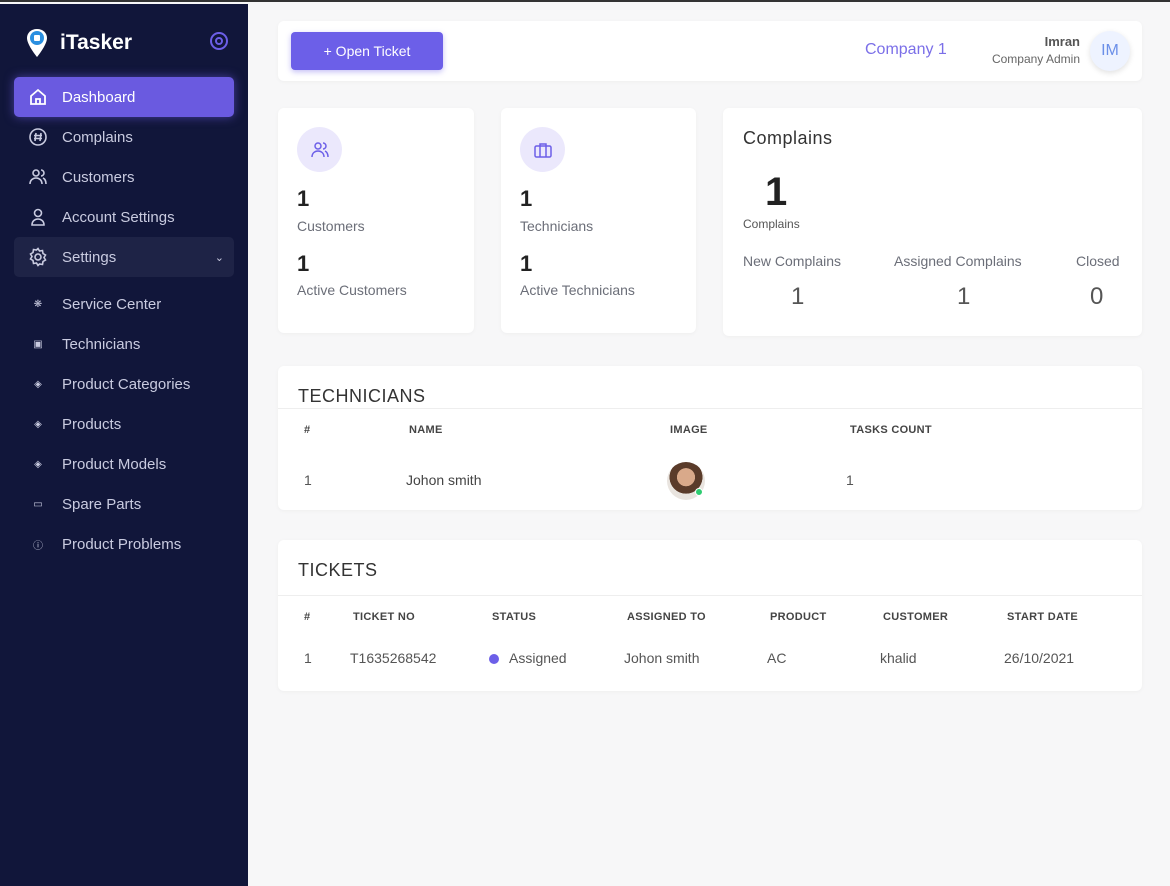  What do you see at coordinates (906, 50) in the screenshot?
I see `company-name: Company 1` at bounding box center [906, 50].